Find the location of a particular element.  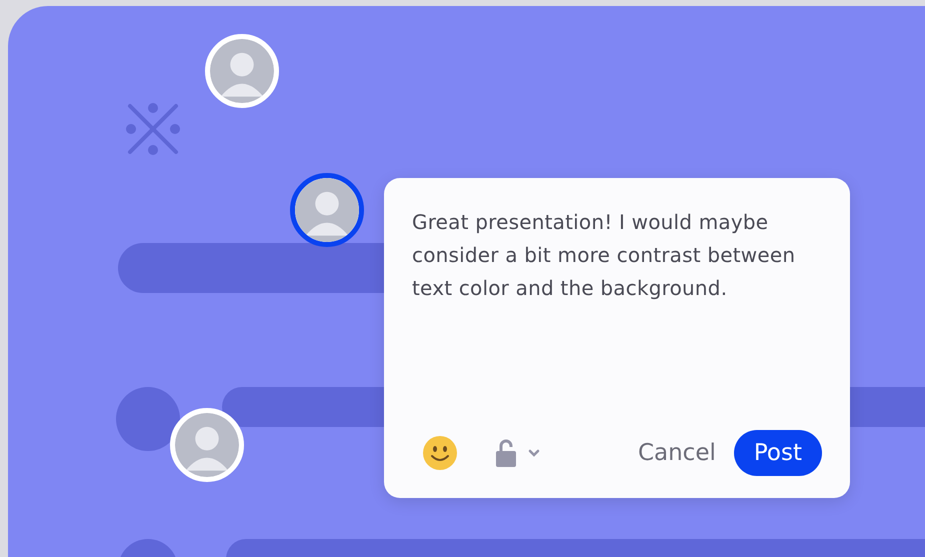

post-button: Post is located at coordinates (778, 453).